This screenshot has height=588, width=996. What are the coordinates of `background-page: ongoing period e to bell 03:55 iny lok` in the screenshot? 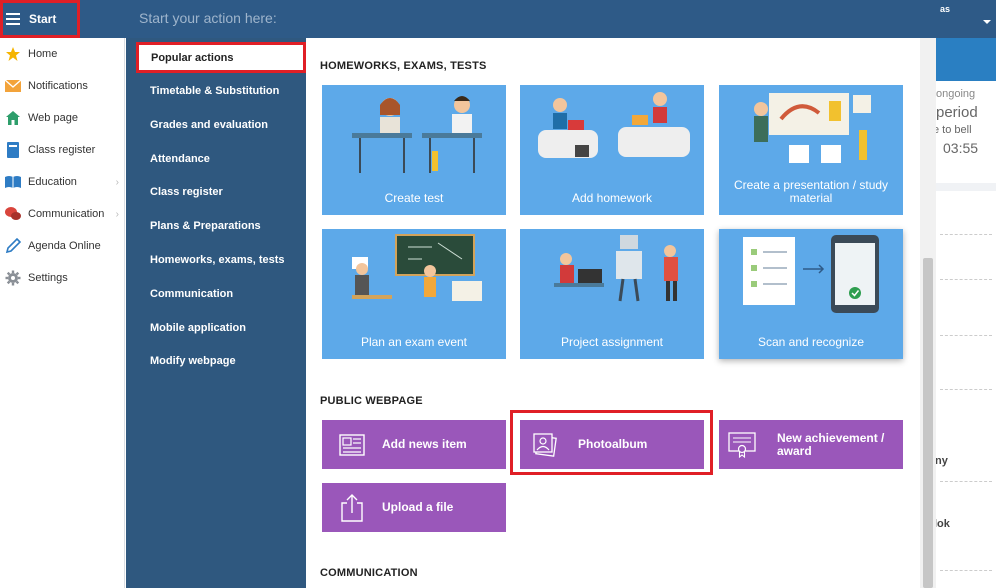 It's located at (966, 313).